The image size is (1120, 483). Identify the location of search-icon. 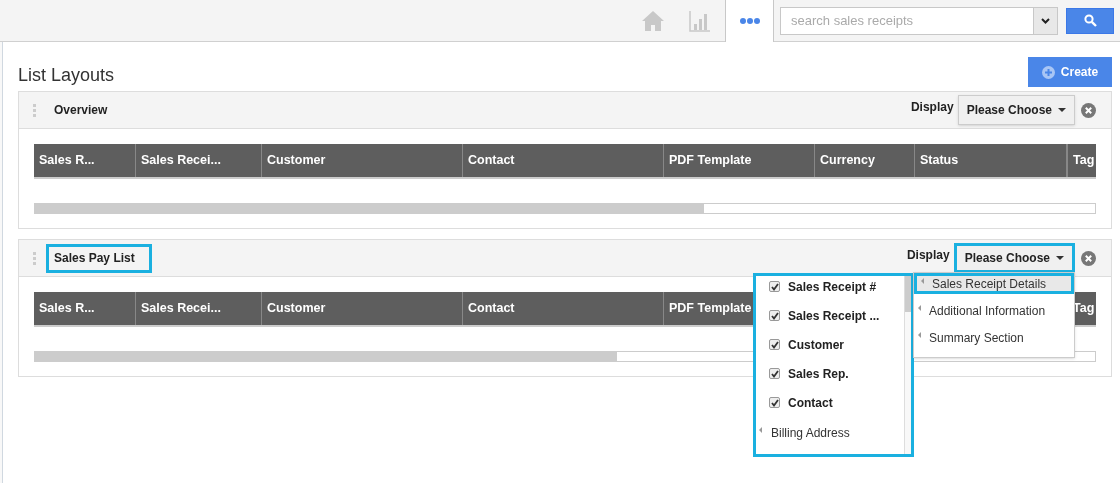
(1090, 20).